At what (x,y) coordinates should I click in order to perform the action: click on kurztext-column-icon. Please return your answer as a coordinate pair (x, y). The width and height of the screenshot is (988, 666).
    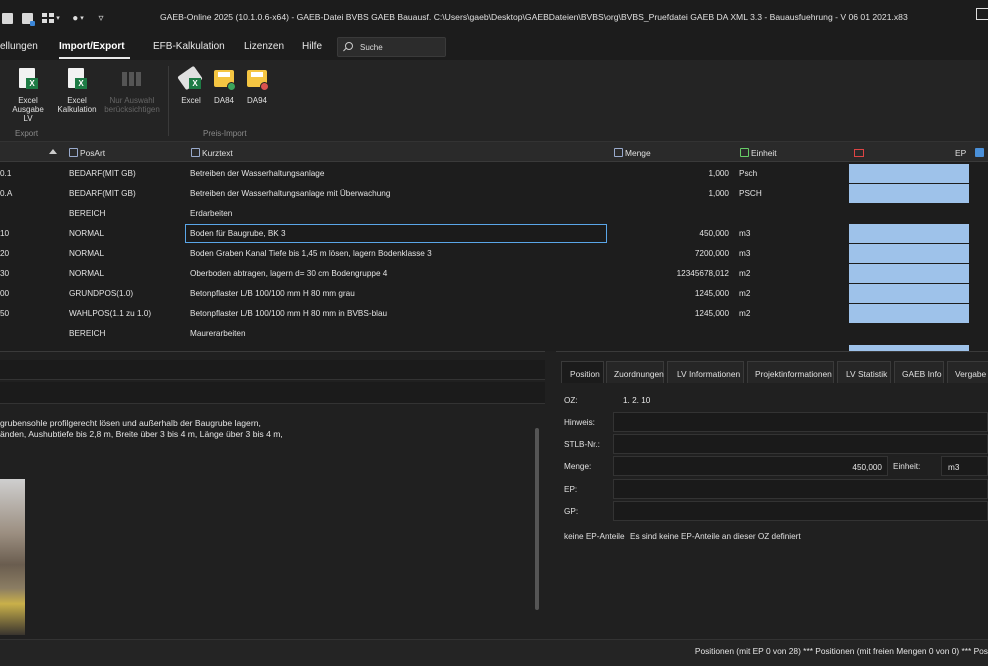
    Looking at the image, I should click on (195, 152).